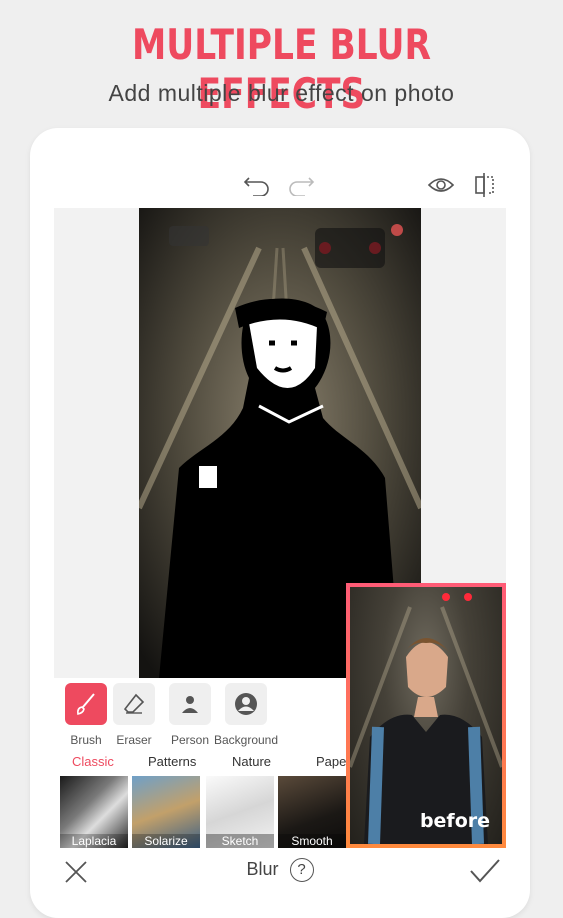 The image size is (563, 918). What do you see at coordinates (93, 761) in the screenshot?
I see `tab-classic: Classic` at bounding box center [93, 761].